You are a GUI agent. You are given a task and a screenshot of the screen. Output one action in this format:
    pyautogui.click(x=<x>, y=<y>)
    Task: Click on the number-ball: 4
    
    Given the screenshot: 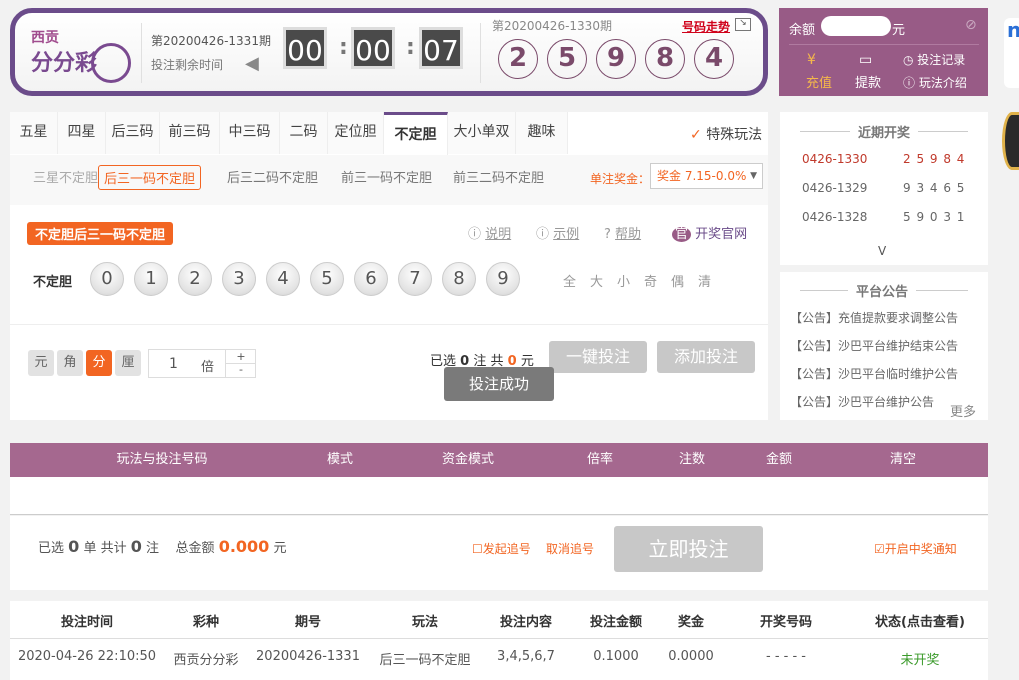 What is the action you would take?
    pyautogui.click(x=283, y=279)
    